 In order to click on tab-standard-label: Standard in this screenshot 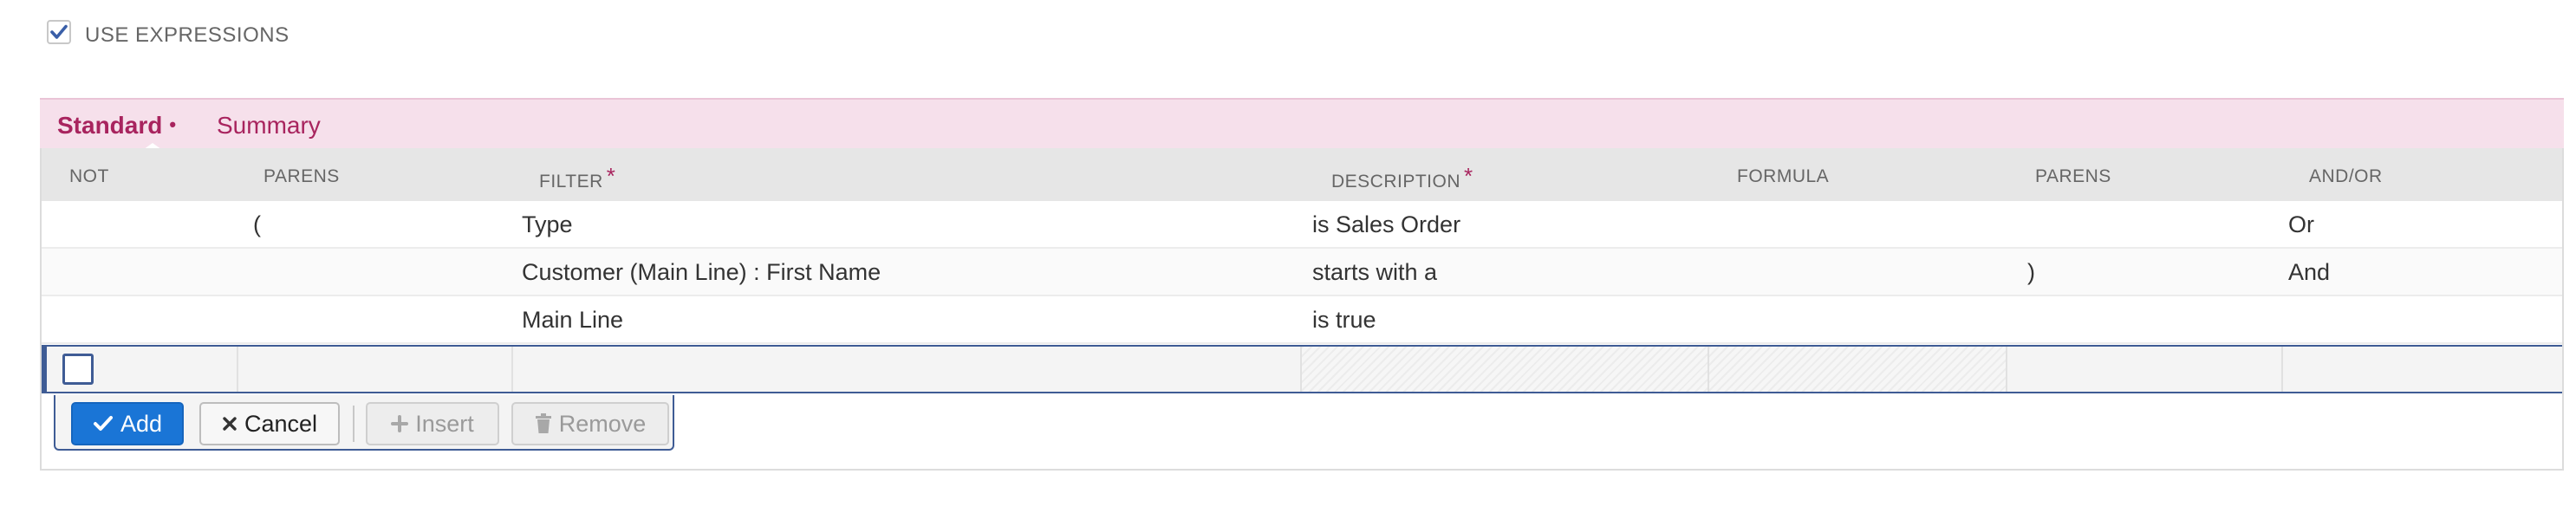, I will do `click(110, 125)`.